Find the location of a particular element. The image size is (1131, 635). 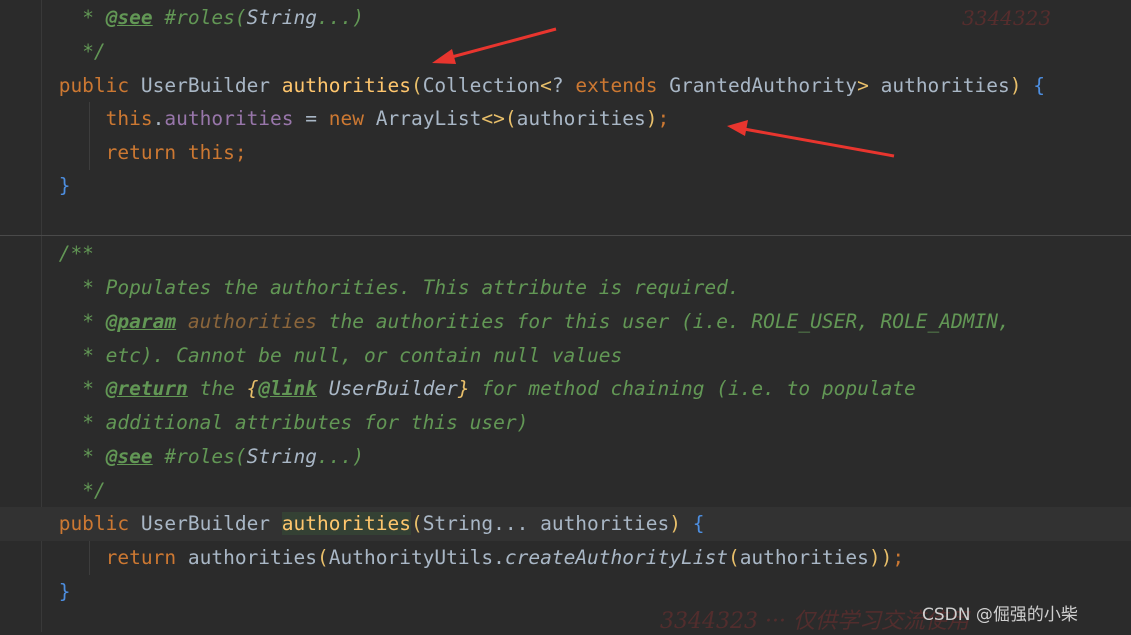

arrow-annotation-top is located at coordinates (494, 45).